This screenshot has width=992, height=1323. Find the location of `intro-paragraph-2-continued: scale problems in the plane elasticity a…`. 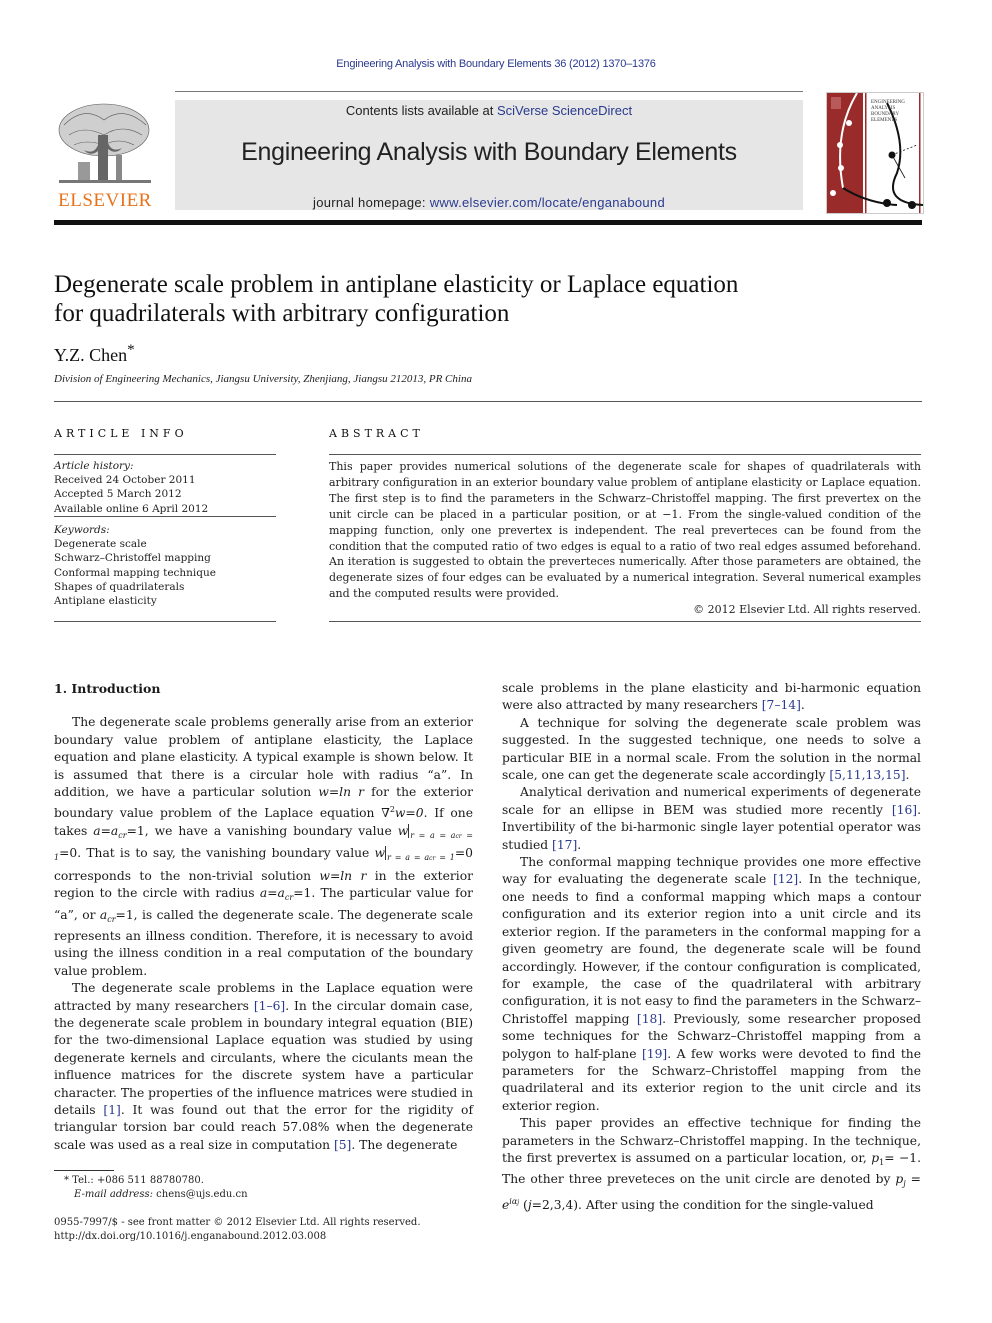

intro-paragraph-2-continued: scale problems in the plane elasticity a… is located at coordinates (711, 697).